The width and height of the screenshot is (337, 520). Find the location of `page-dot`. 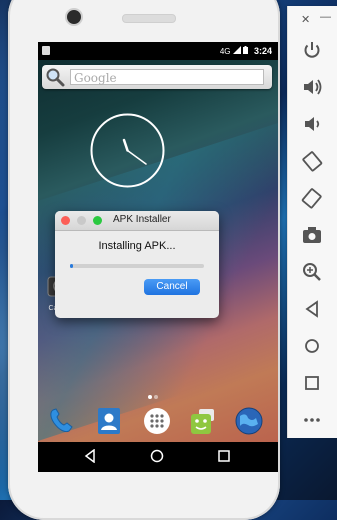

page-dot is located at coordinates (156, 397).